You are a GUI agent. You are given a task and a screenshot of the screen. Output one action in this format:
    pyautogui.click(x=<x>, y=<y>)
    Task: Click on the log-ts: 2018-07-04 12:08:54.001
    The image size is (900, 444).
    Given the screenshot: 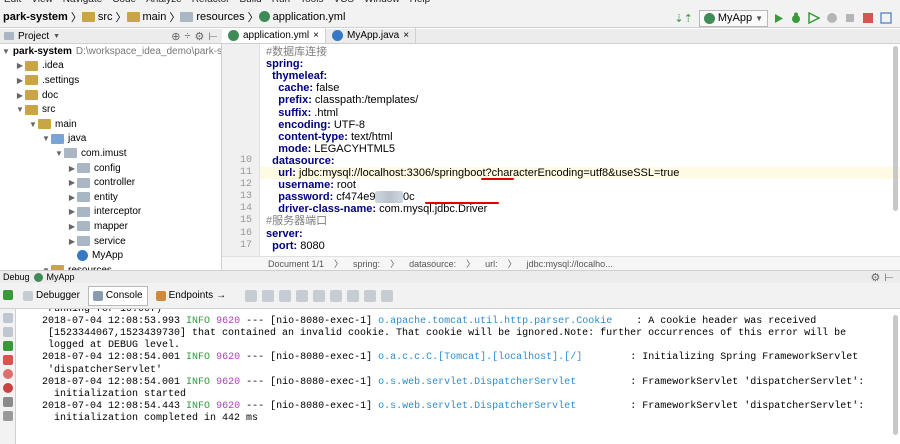 What is the action you would take?
    pyautogui.click(x=111, y=382)
    